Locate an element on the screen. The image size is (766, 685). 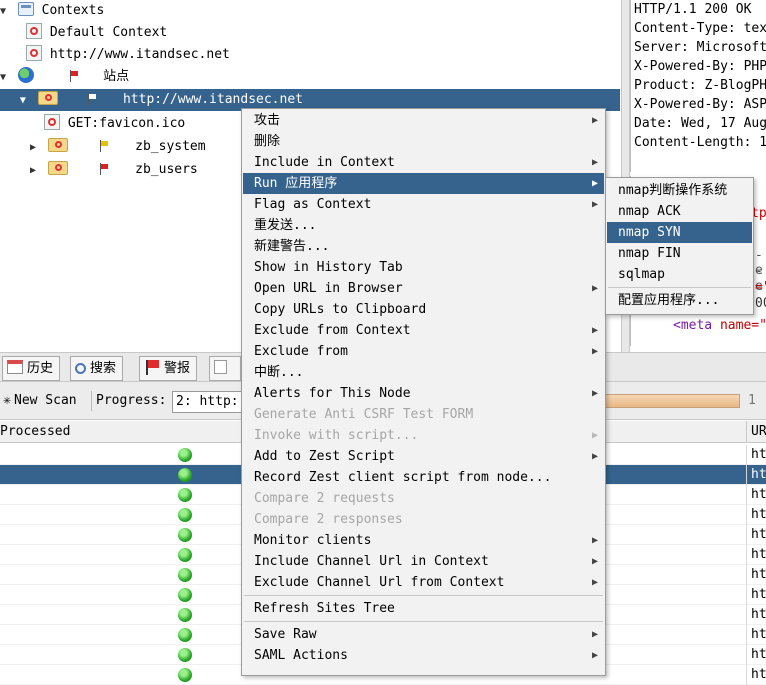
menu-item-label: Exclude Channel Url from Context is located at coordinates (379, 582).